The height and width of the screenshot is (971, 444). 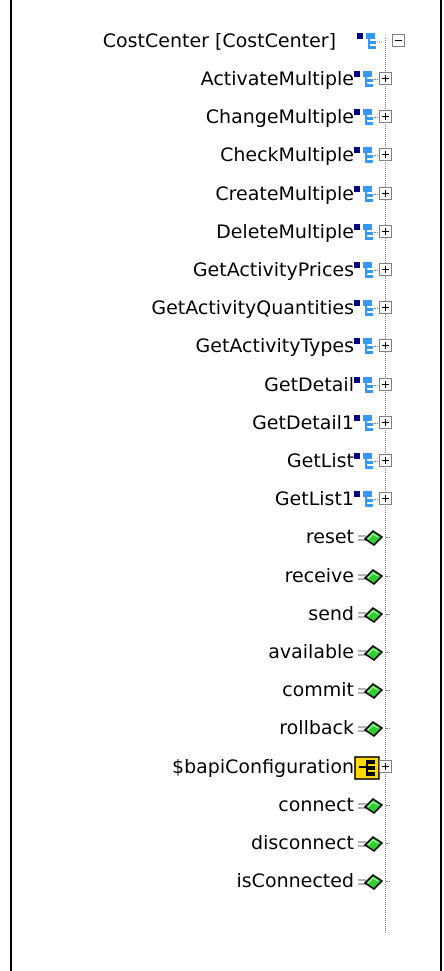 I want to click on tree-node-item: GetActivityQuantities, so click(x=226, y=308).